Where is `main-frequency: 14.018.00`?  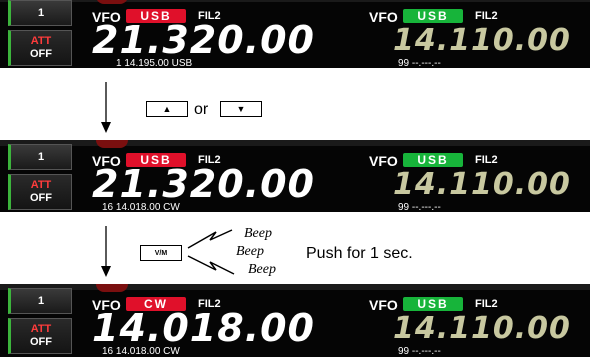 main-frequency: 14.018.00 is located at coordinates (203, 328).